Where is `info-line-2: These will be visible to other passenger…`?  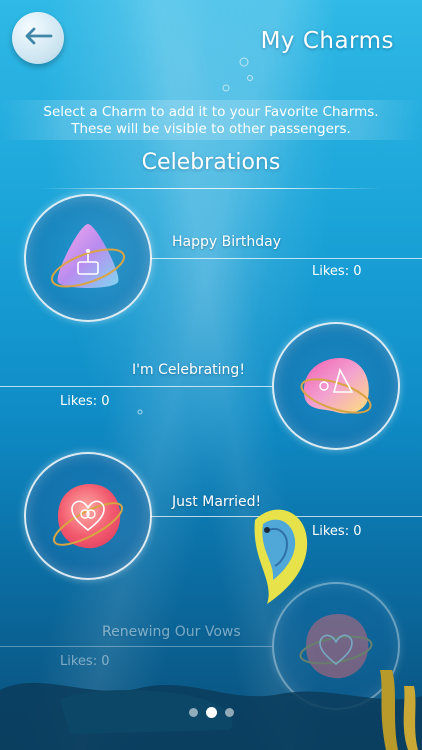 info-line-2: These will be visible to other passenger… is located at coordinates (211, 129).